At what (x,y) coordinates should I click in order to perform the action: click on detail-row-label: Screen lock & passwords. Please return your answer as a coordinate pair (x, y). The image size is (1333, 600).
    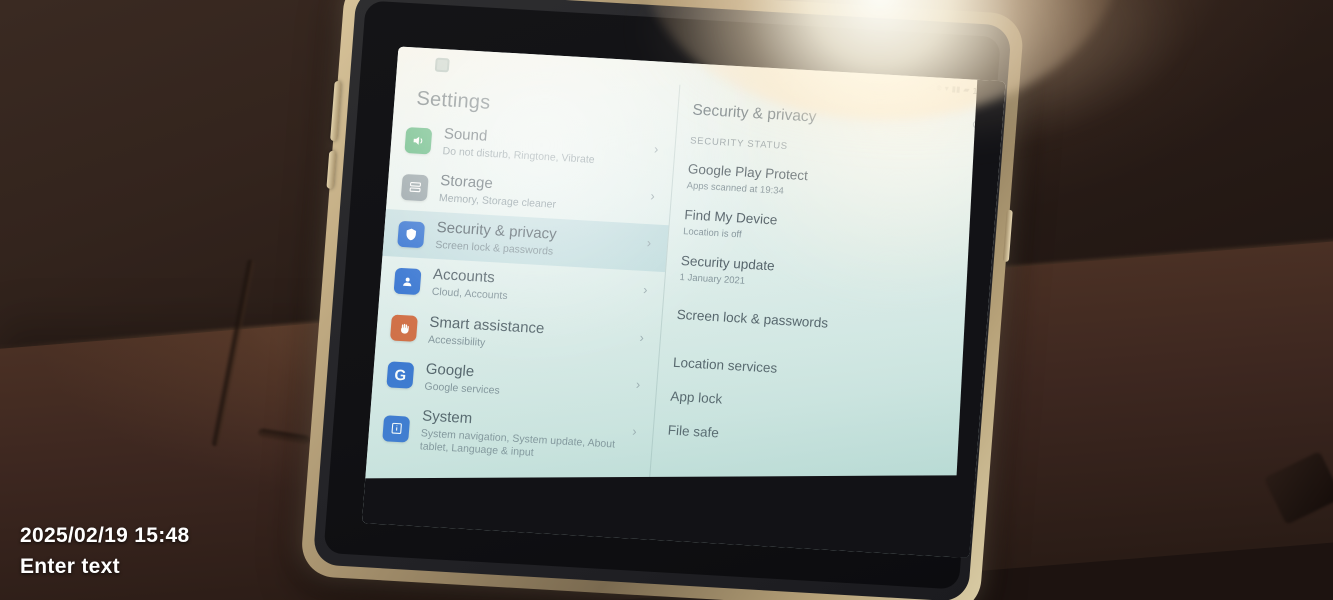
    Looking at the image, I should click on (752, 318).